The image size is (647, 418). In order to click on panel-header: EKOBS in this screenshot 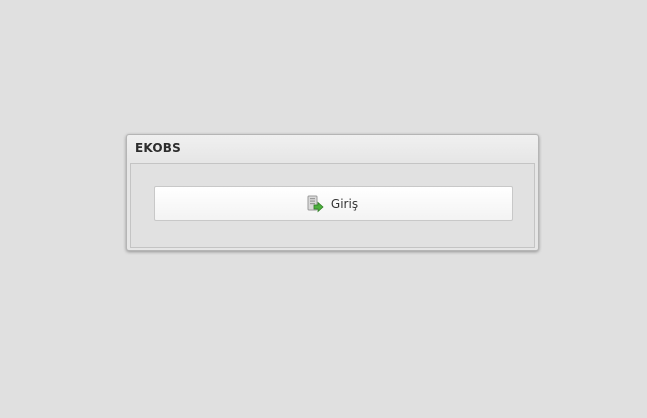, I will do `click(332, 148)`.